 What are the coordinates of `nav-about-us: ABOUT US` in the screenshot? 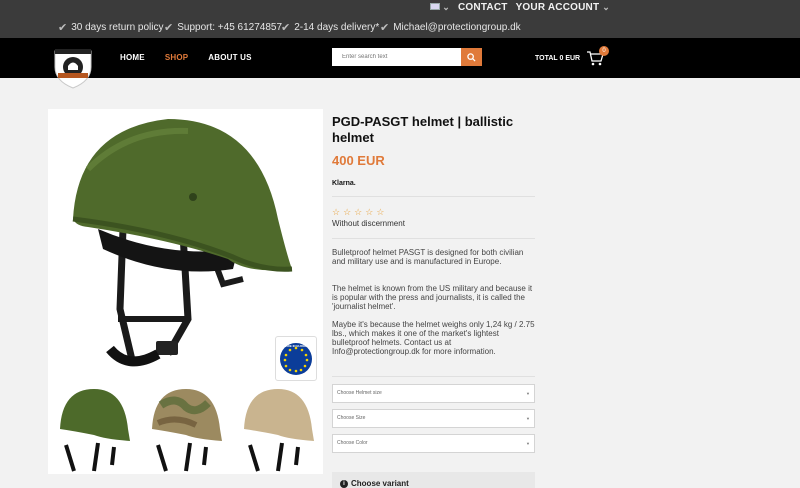 It's located at (229, 57).